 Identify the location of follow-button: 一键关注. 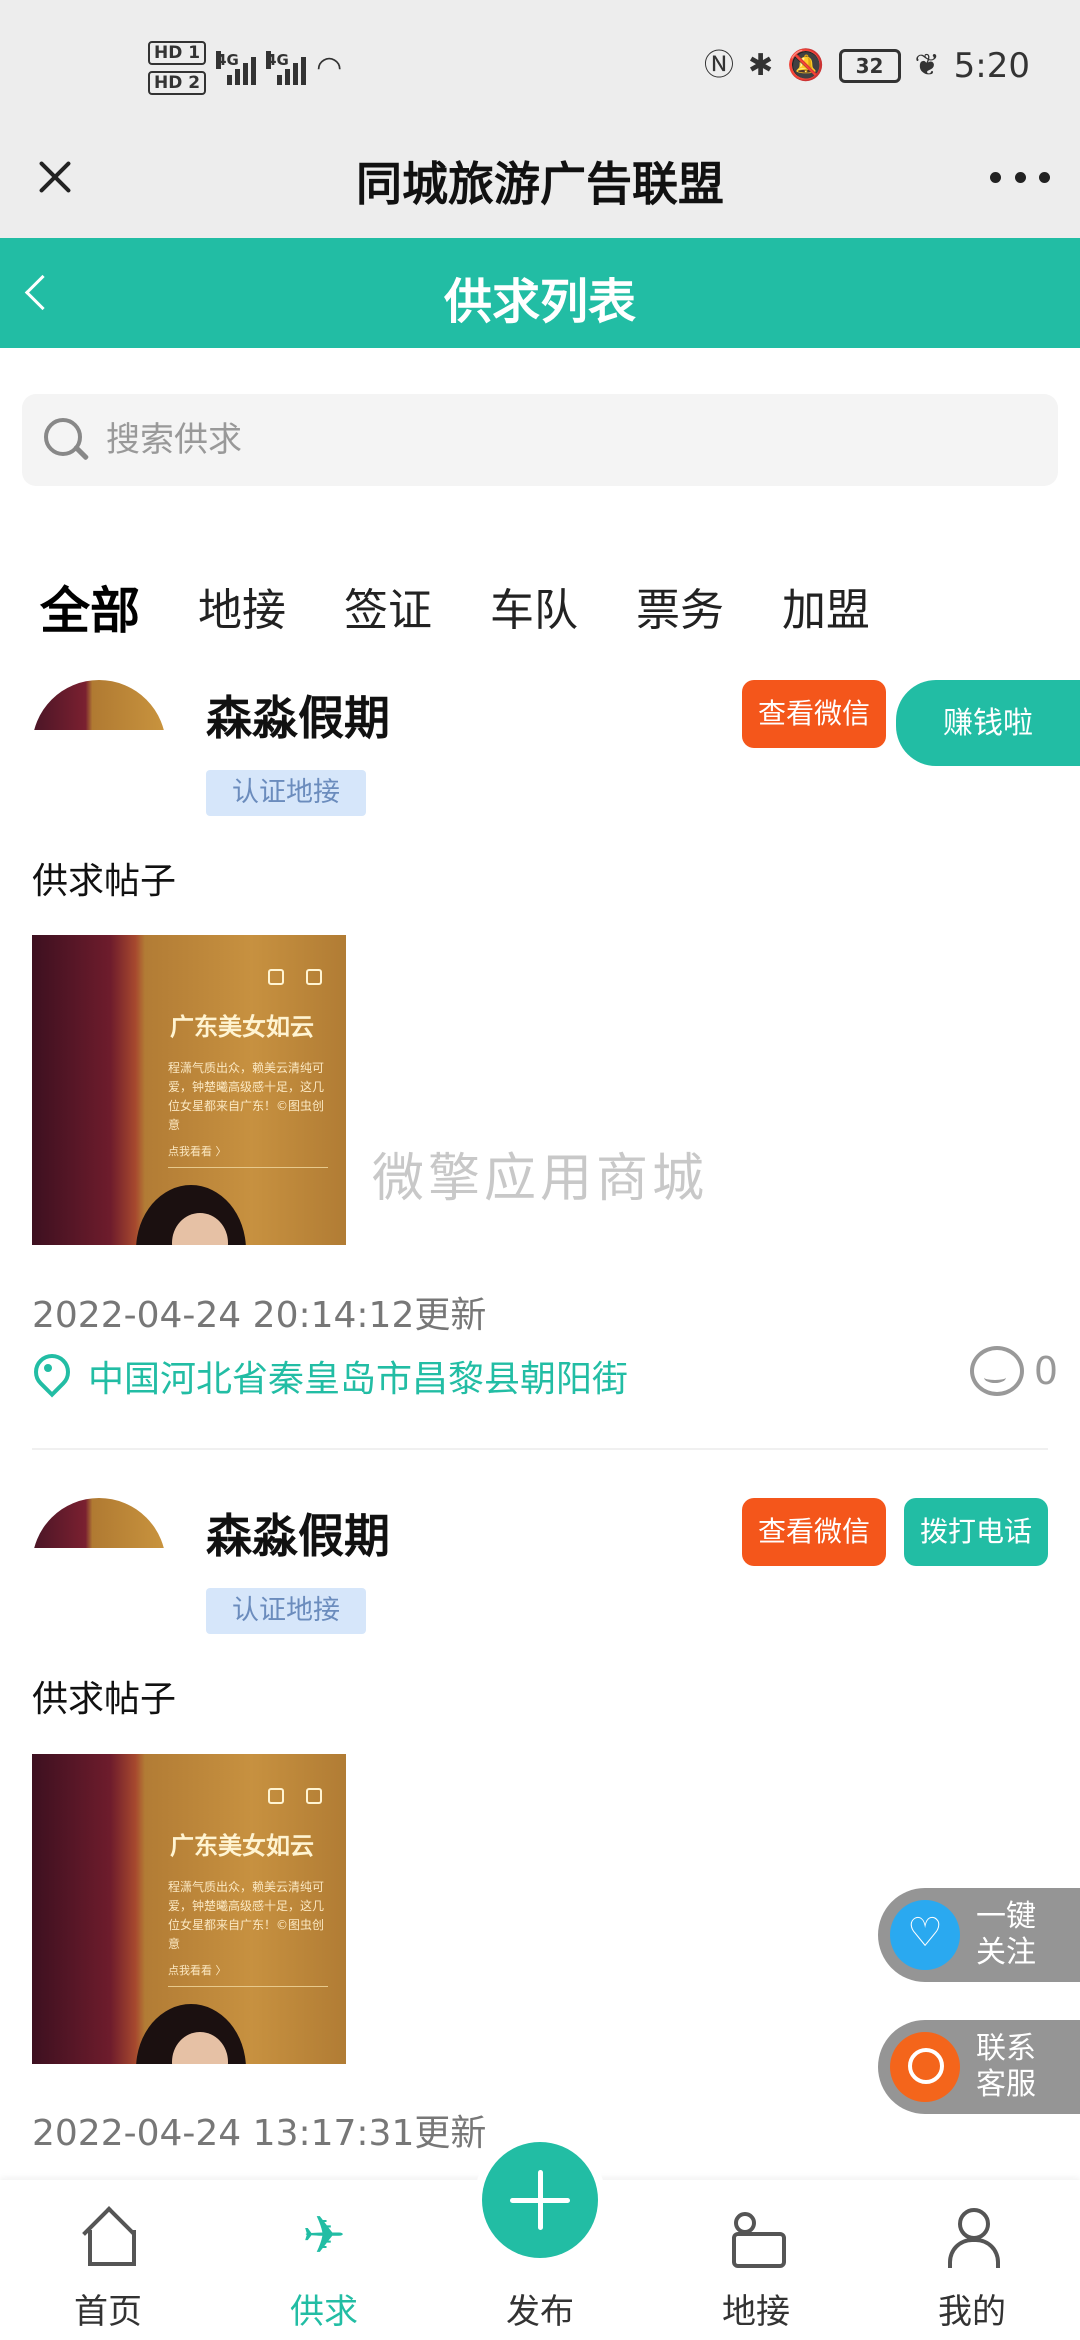
(979, 1935).